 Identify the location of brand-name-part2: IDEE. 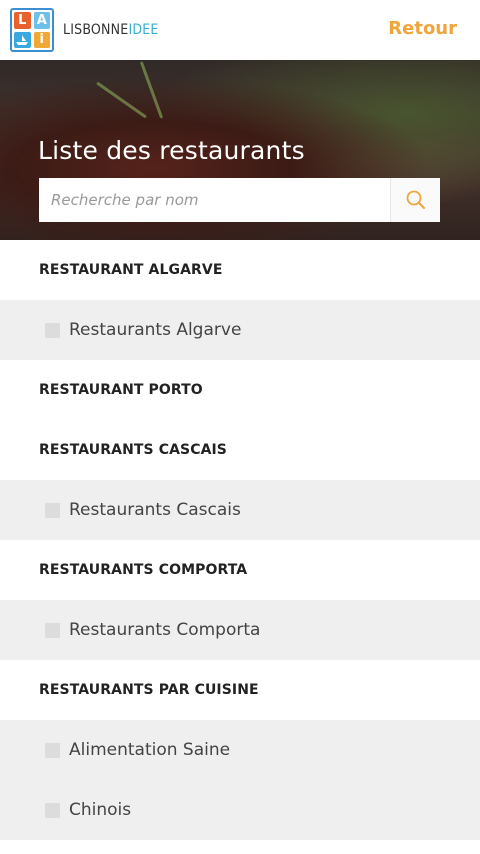
(143, 30).